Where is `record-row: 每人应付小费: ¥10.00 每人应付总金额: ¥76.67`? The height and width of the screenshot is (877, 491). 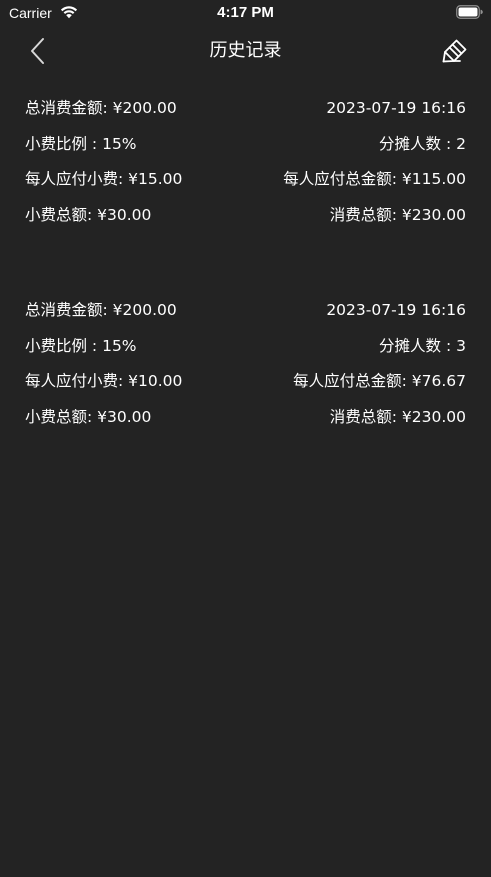
record-row: 每人应付小费: ¥10.00 每人应付总金额: ¥76.67 is located at coordinates (245, 389).